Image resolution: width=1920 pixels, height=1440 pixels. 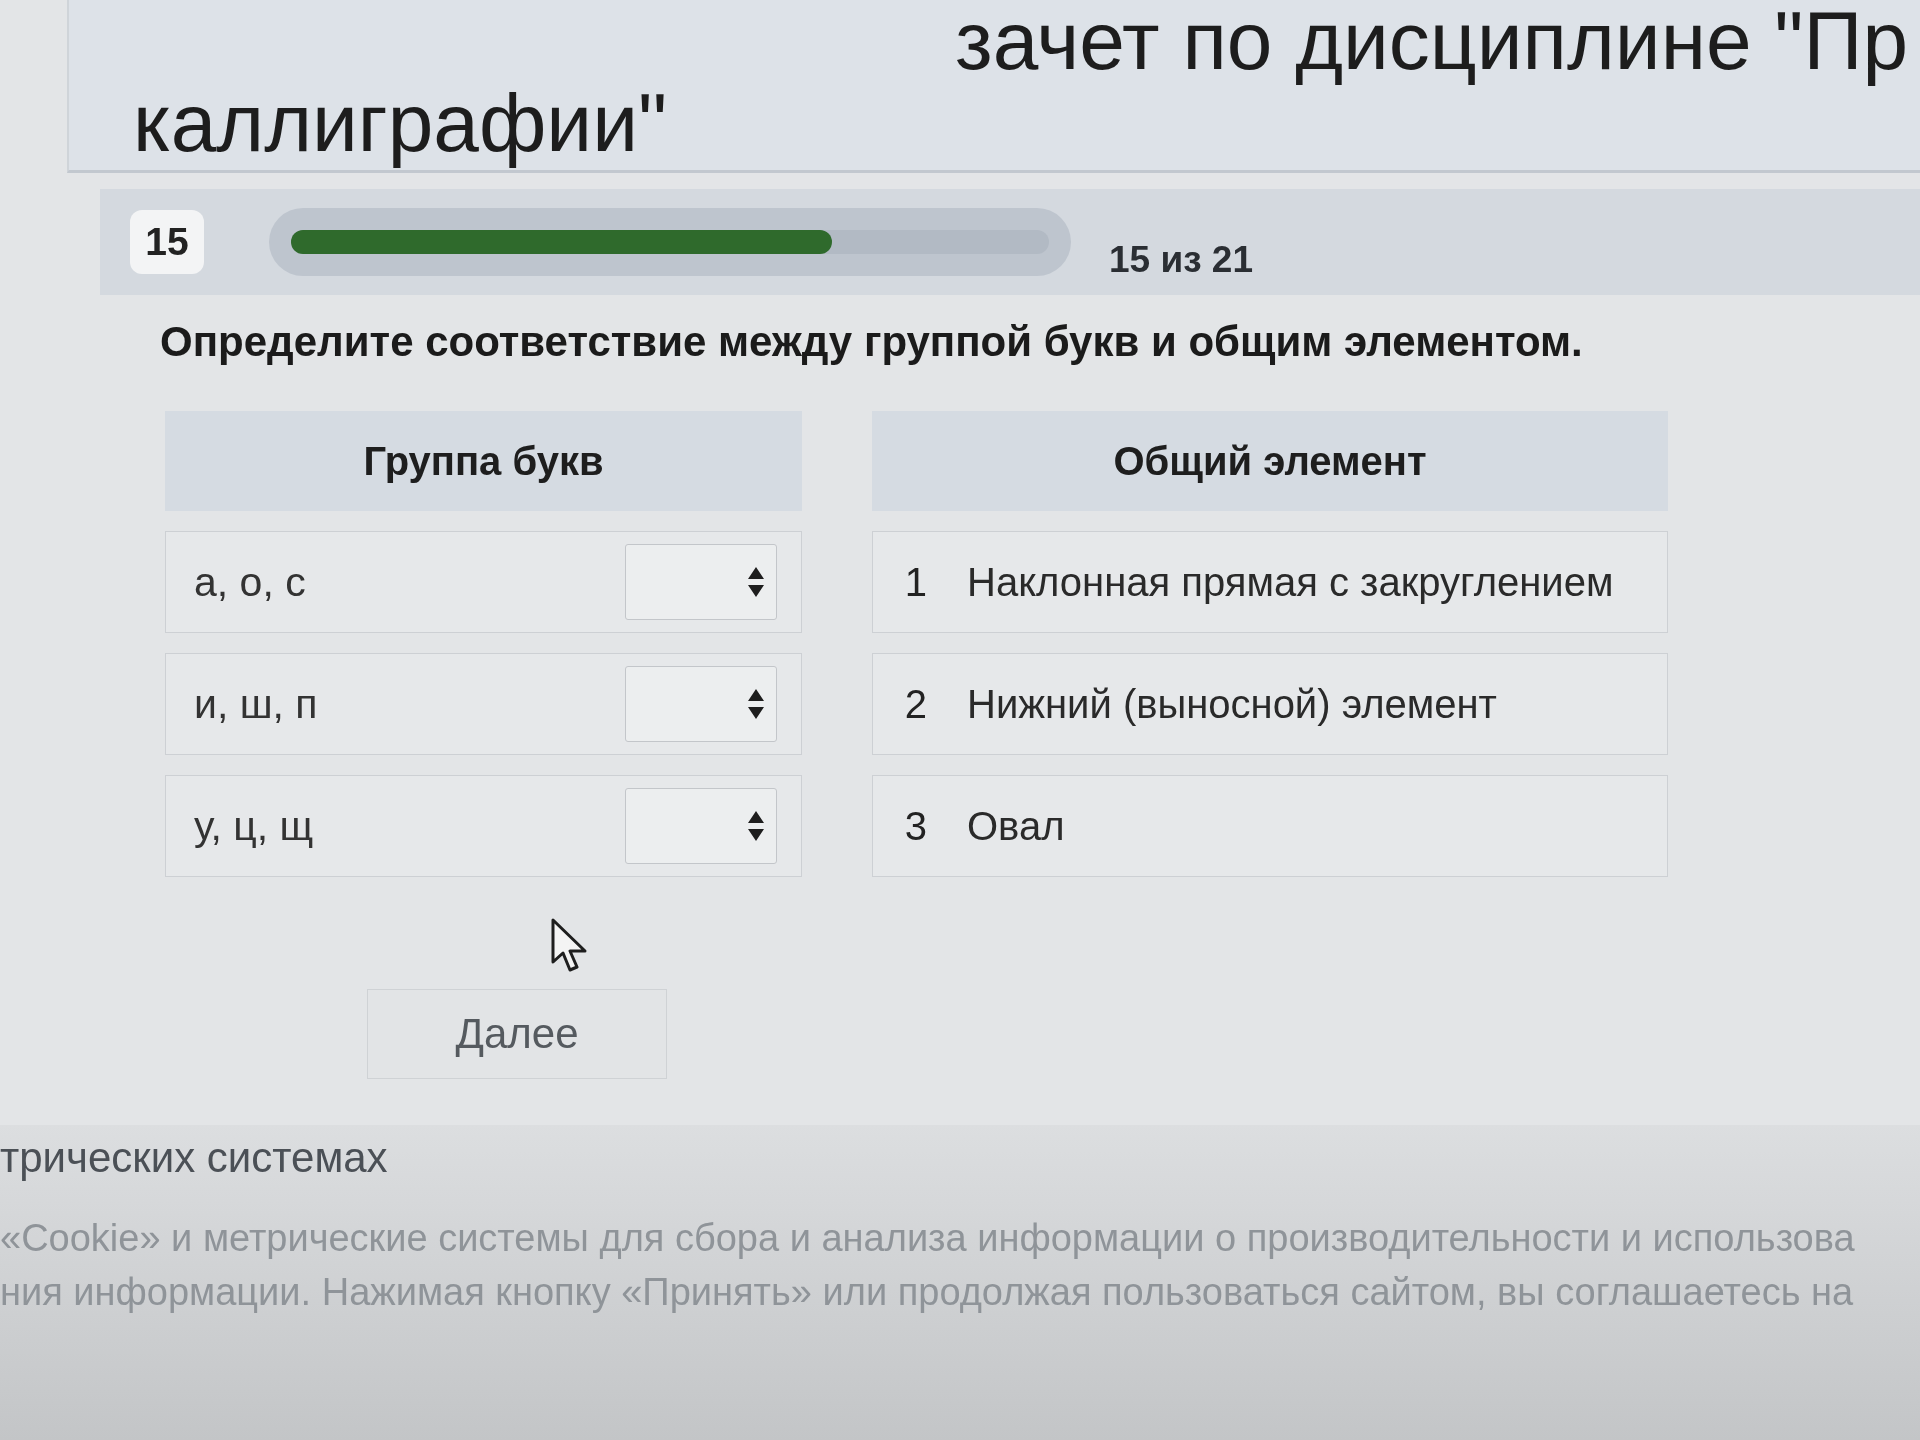 I want to click on column-header: Группа букв, so click(x=483, y=461).